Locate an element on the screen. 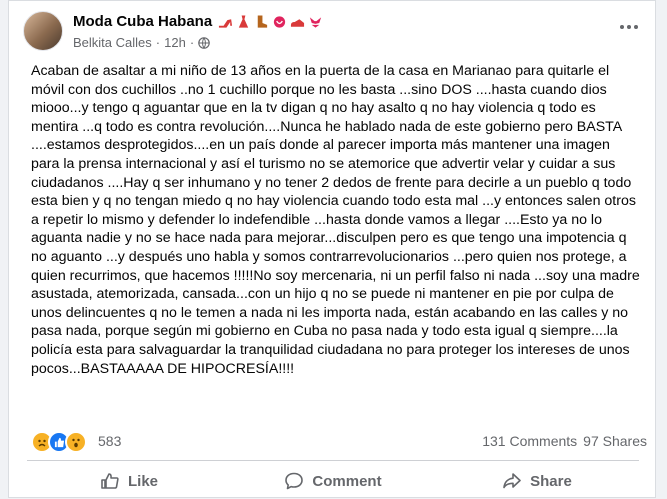  lipstick-icon is located at coordinates (280, 21).